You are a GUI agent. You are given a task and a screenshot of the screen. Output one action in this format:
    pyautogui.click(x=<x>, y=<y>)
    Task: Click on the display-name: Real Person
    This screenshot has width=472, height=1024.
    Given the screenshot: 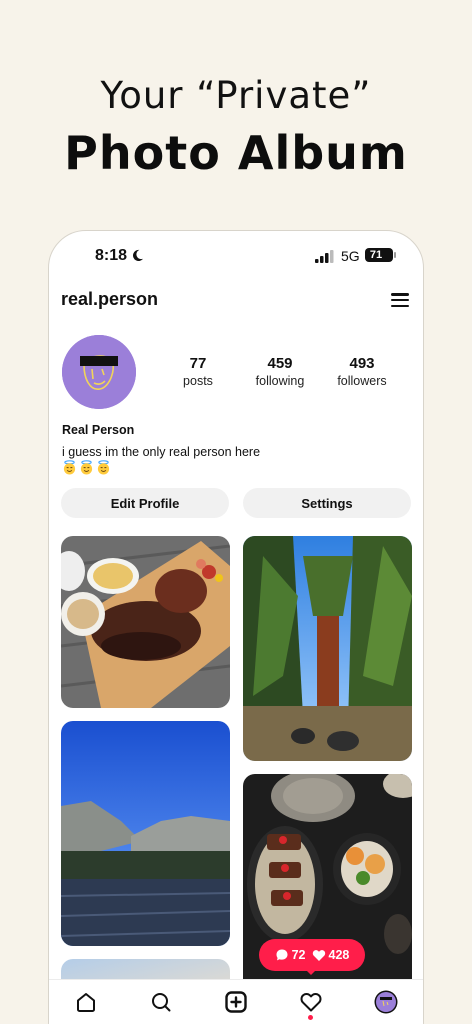 What is the action you would take?
    pyautogui.click(x=98, y=430)
    